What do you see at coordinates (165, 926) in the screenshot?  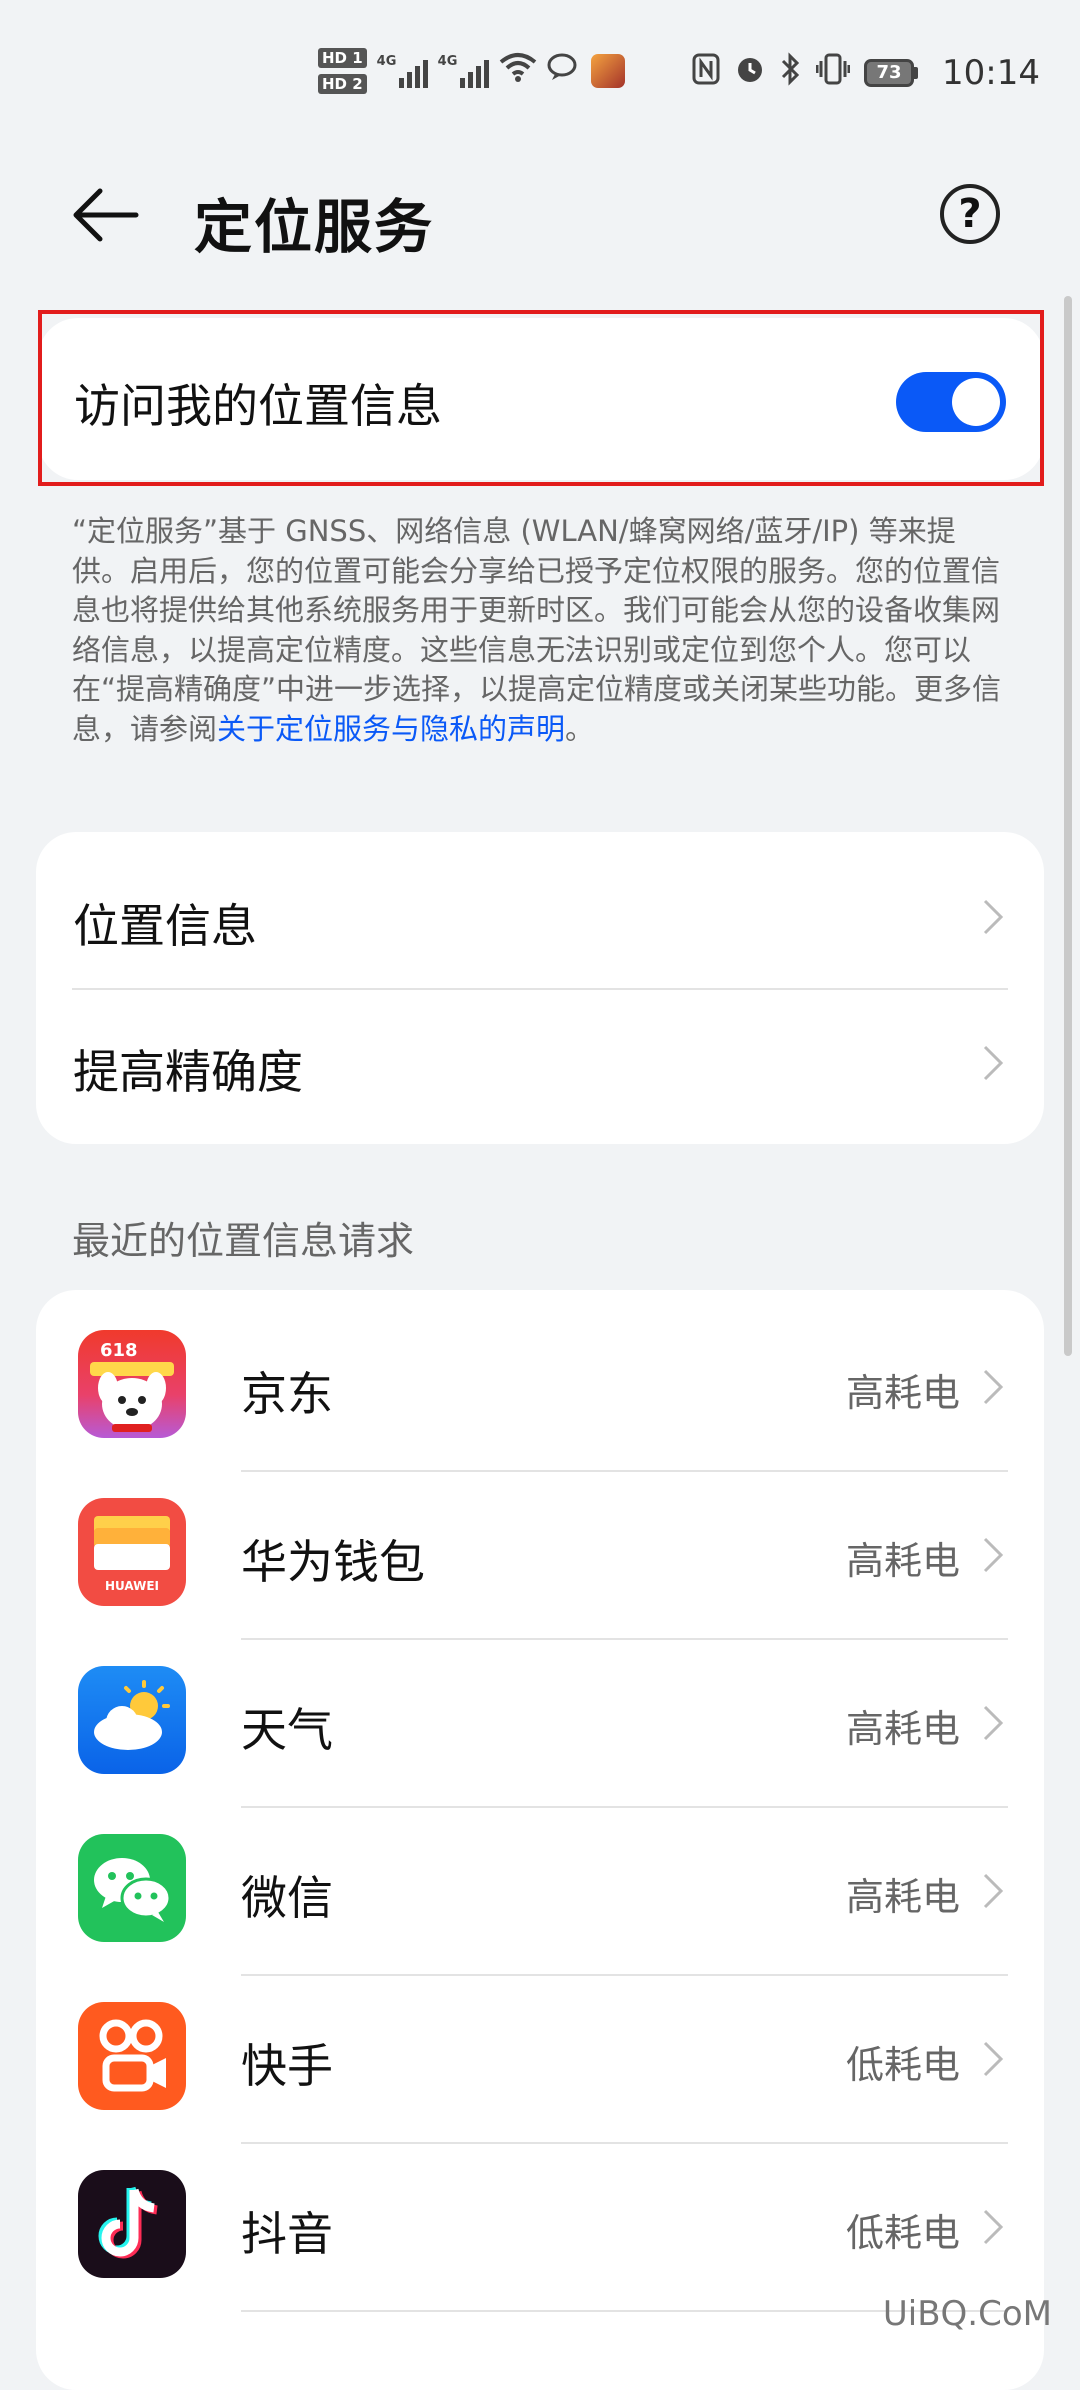 I see `settings-item-label: 位置信息` at bounding box center [165, 926].